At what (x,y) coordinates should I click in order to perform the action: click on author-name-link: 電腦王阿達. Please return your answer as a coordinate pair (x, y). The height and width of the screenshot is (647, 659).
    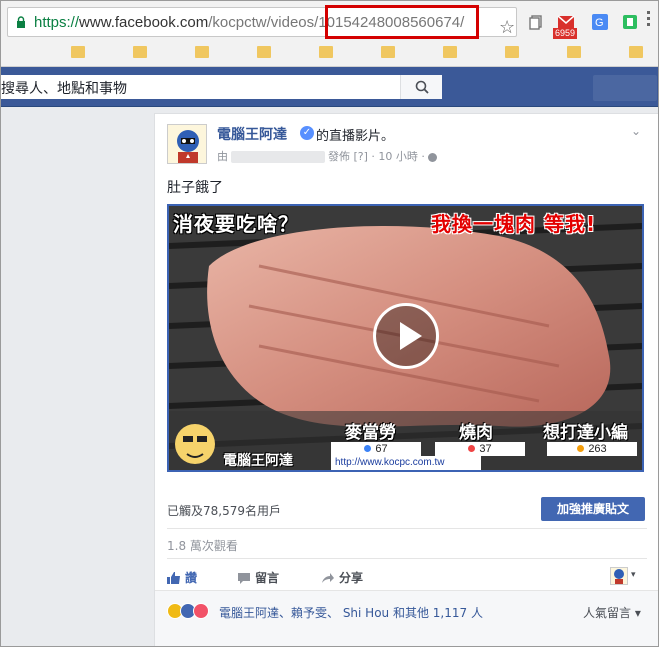
    Looking at the image, I should click on (252, 134).